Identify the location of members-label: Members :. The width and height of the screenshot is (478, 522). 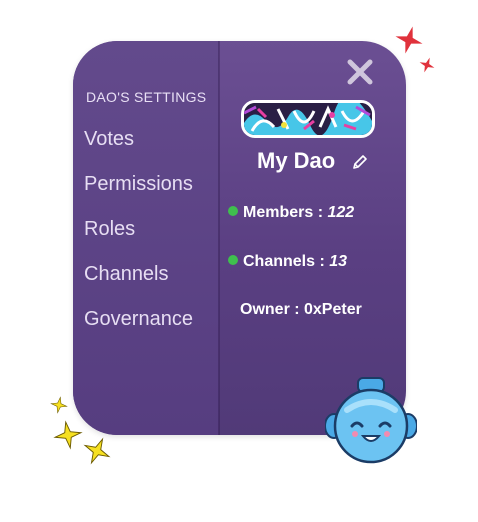
(283, 212).